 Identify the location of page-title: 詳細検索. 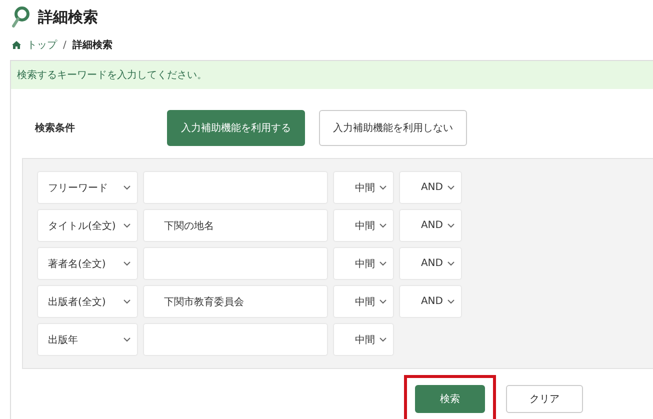
(68, 17).